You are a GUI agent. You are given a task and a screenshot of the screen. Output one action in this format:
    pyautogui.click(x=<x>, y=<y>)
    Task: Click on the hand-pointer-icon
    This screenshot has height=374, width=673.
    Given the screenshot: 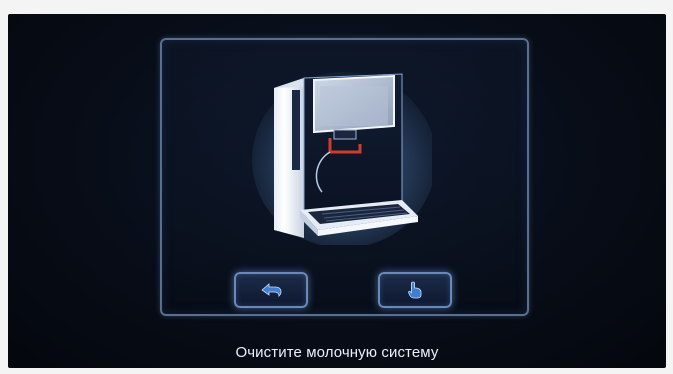 What is the action you would take?
    pyautogui.click(x=415, y=290)
    